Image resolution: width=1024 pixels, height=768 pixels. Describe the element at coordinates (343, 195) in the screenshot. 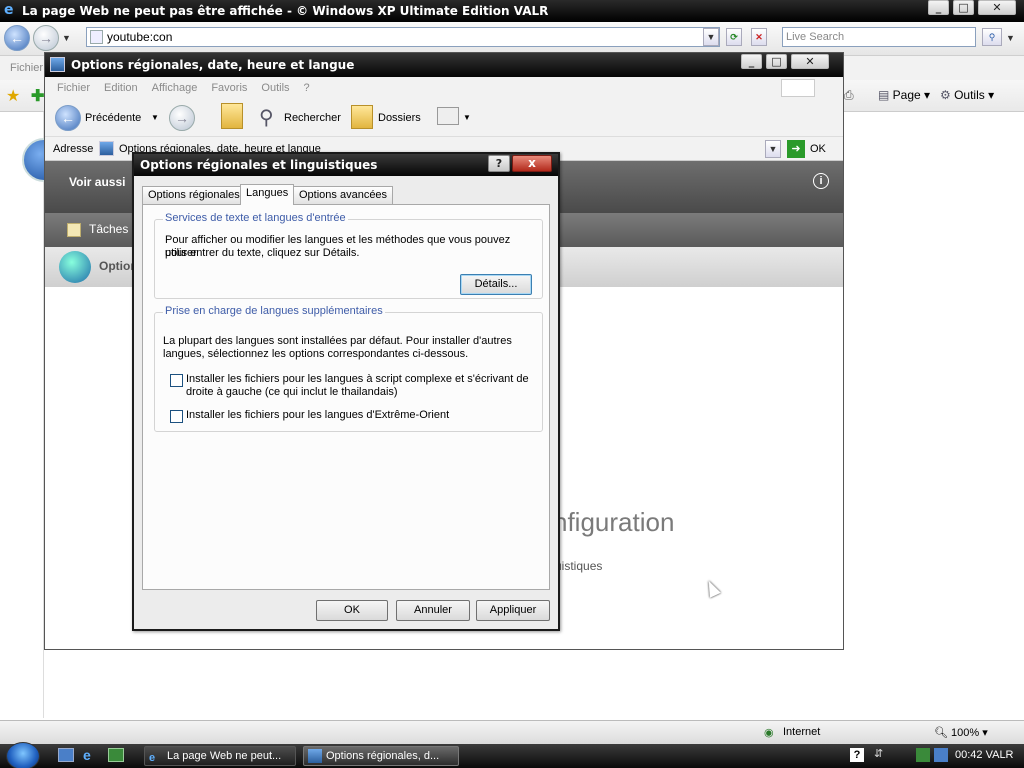

I see `tab-advanced-options: Options avancées` at that location.